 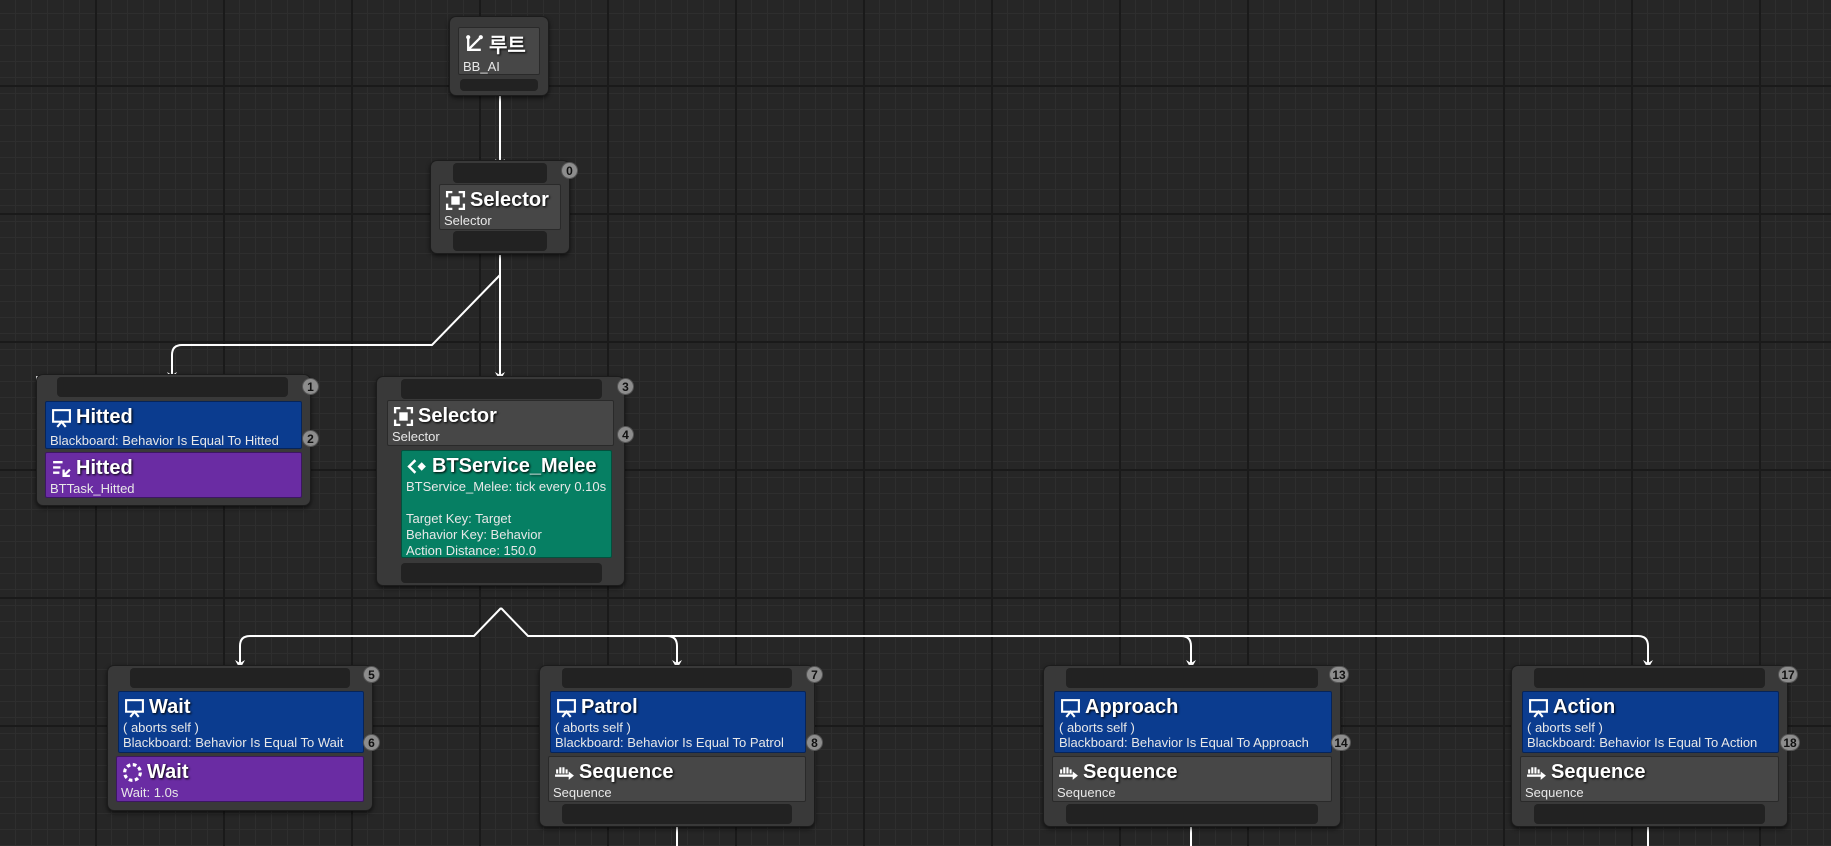 What do you see at coordinates (500, 173) in the screenshot?
I see `selector-main-input-pin` at bounding box center [500, 173].